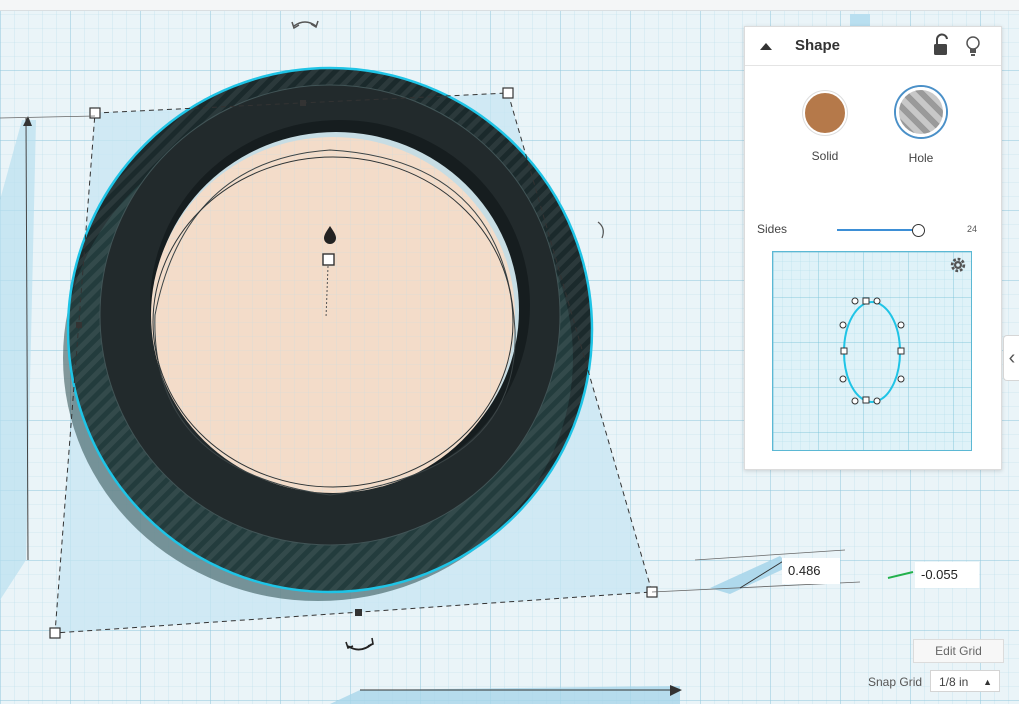 This screenshot has width=1019, height=704. Describe the element at coordinates (303, 103) in the screenshot. I see `edge-handle-top` at that location.